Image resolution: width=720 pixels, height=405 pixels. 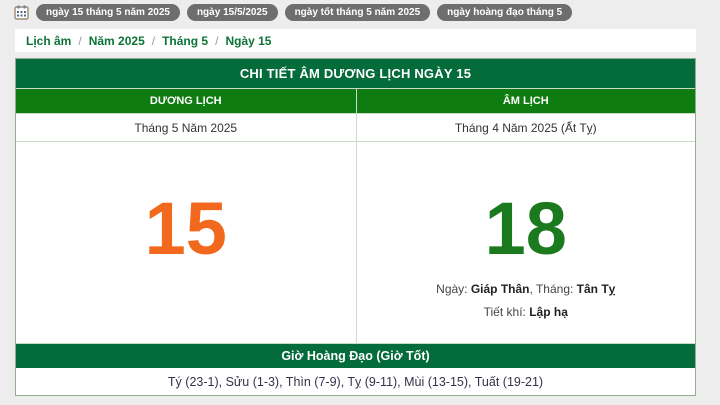 I want to click on lunar-day-number: 18, so click(x=525, y=228).